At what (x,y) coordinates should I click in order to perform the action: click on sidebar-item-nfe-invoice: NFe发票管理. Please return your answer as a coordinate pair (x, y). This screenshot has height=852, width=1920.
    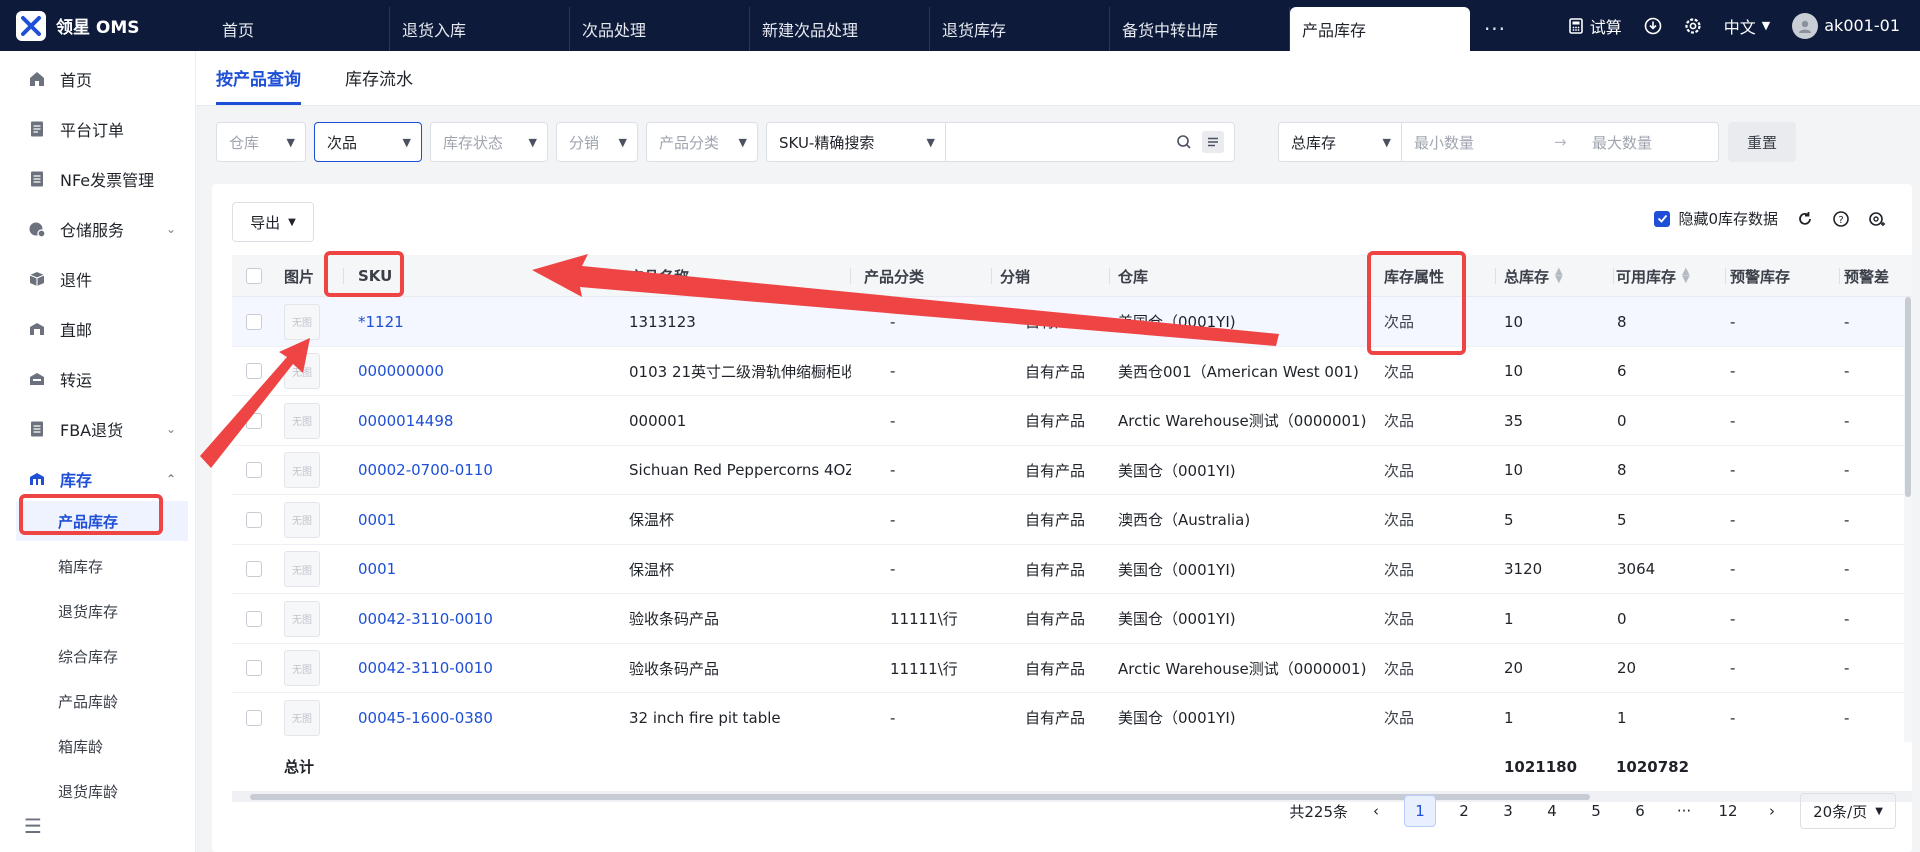
    Looking at the image, I should click on (101, 179).